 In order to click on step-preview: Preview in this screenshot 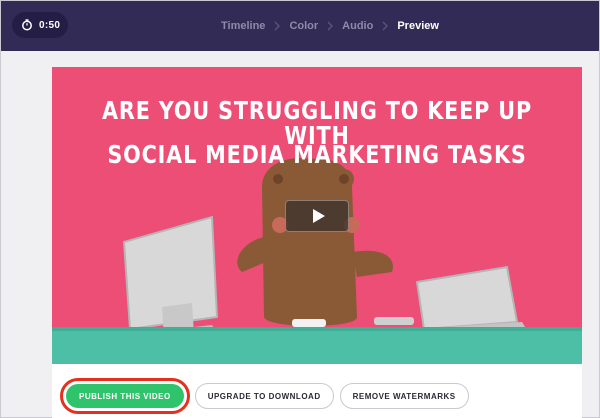, I will do `click(418, 26)`.